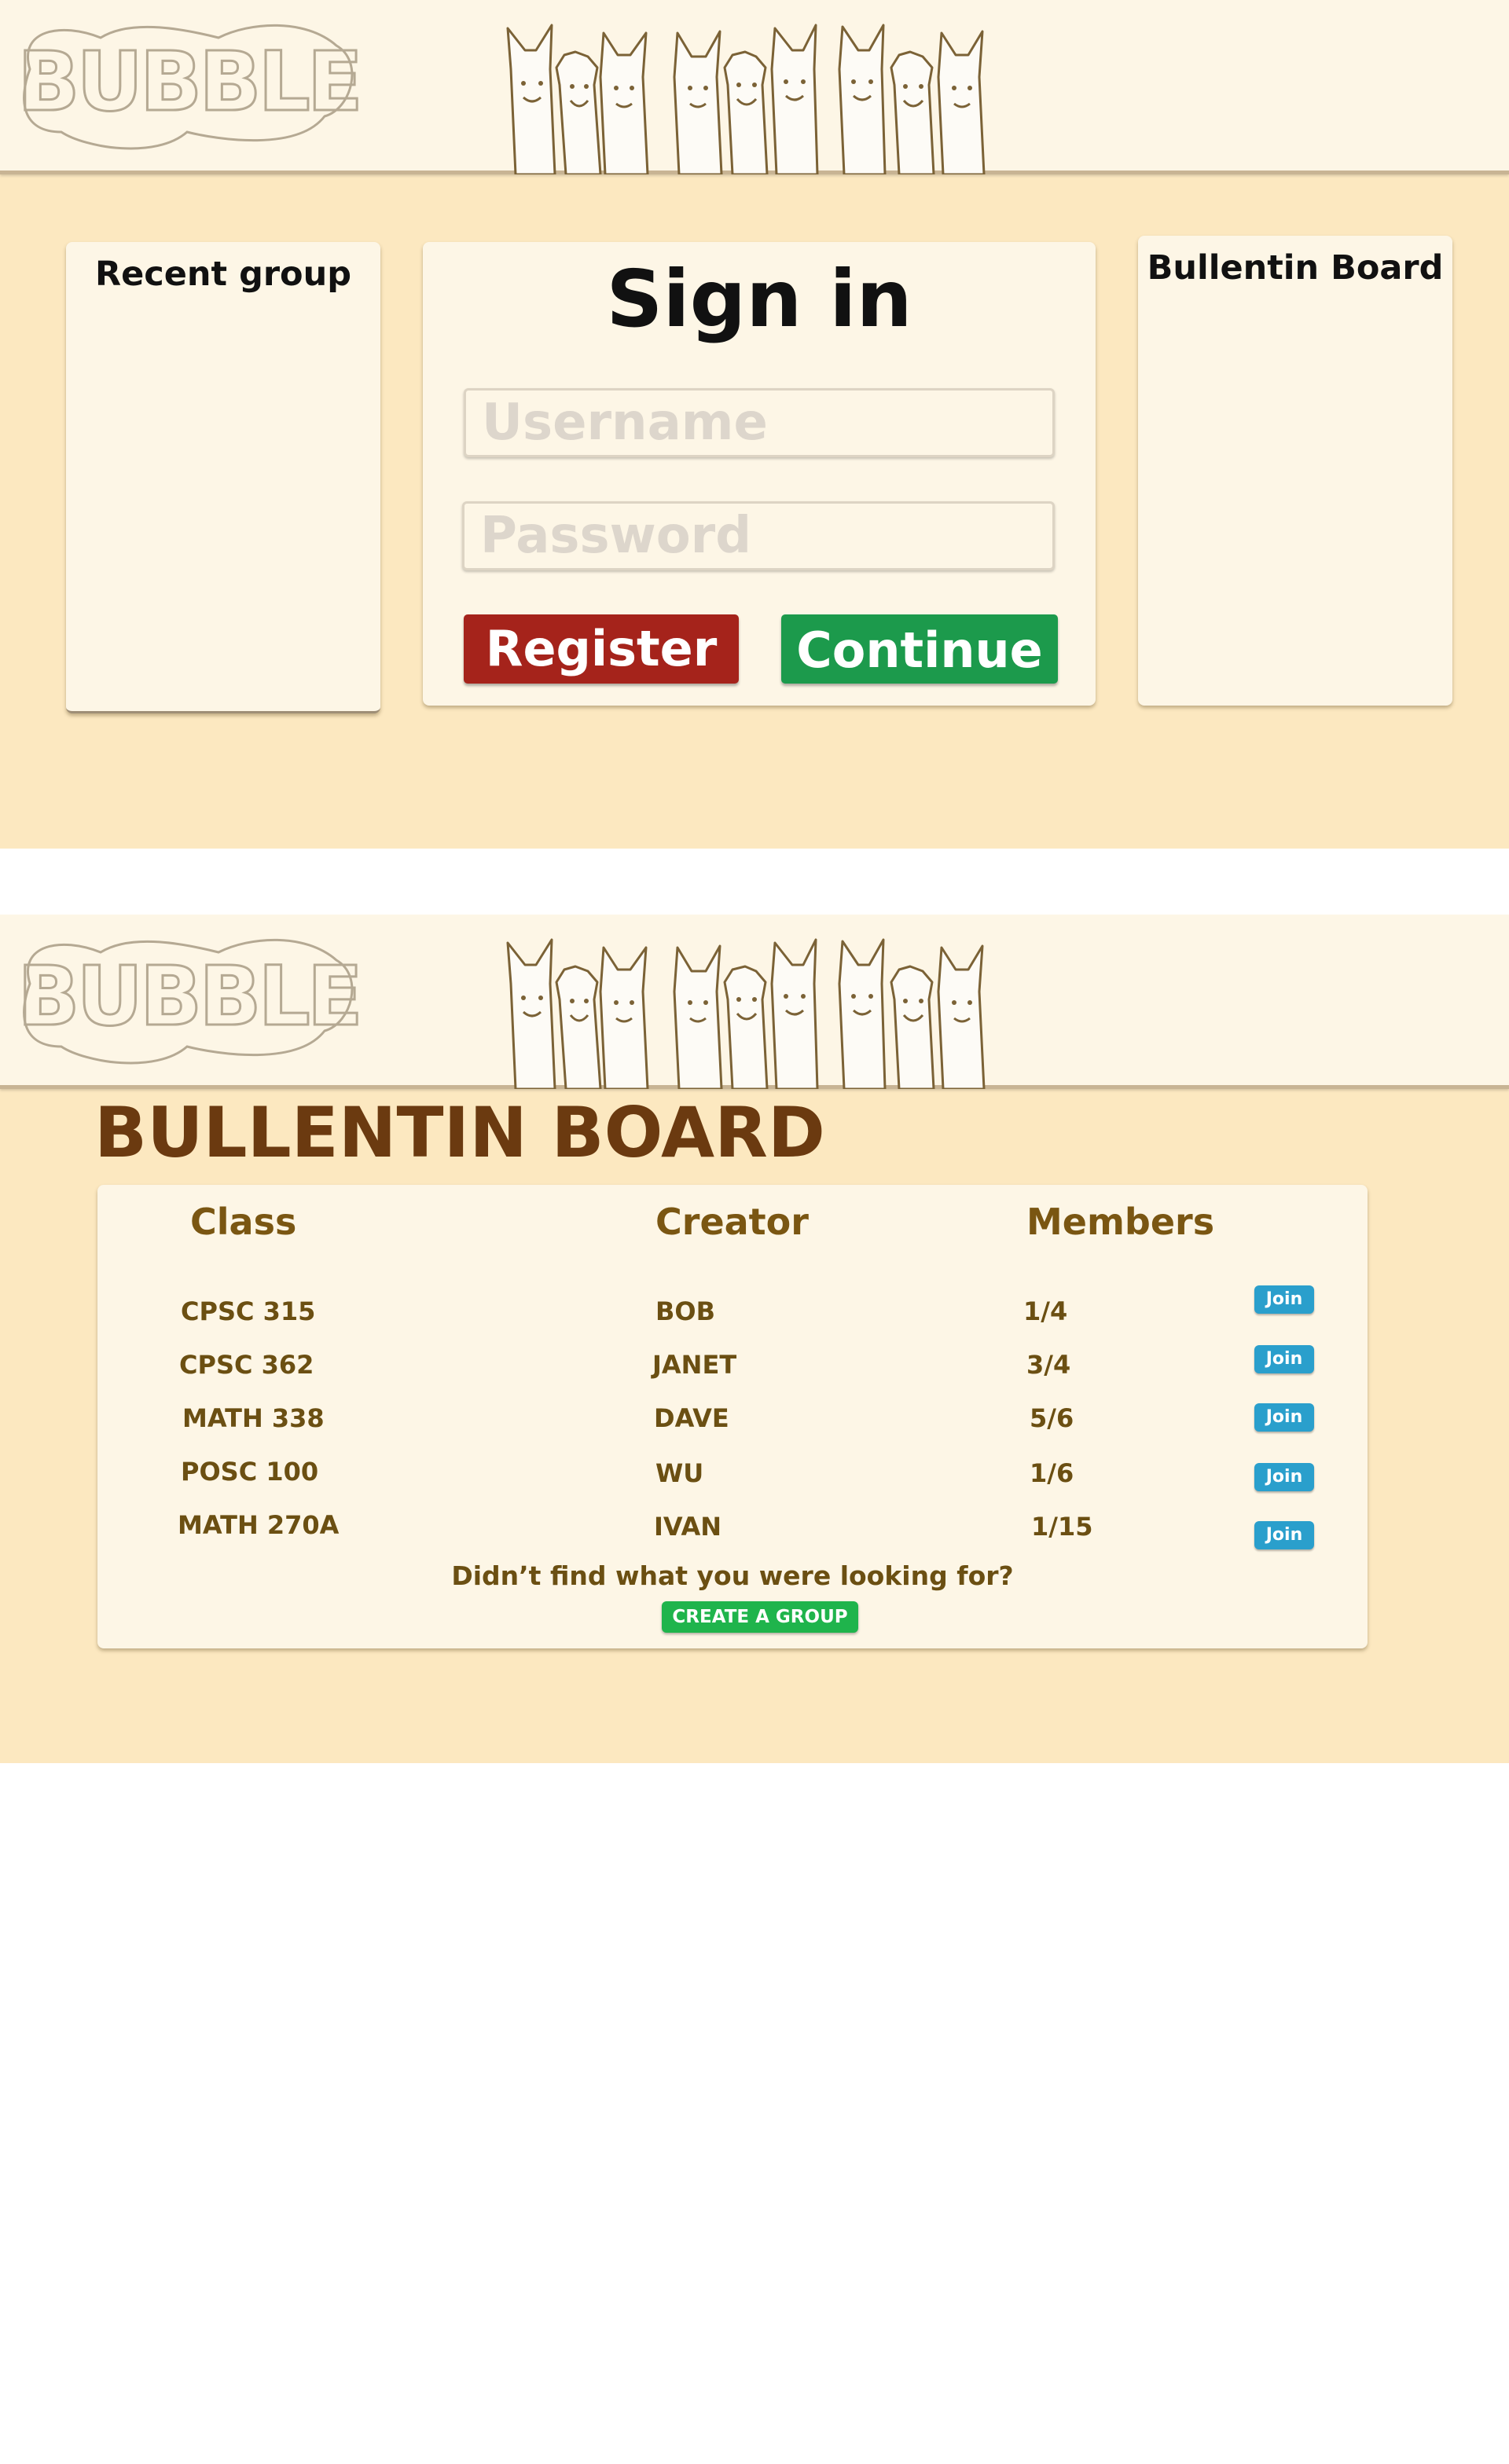  I want to click on cell-creator: IVAN, so click(688, 1527).